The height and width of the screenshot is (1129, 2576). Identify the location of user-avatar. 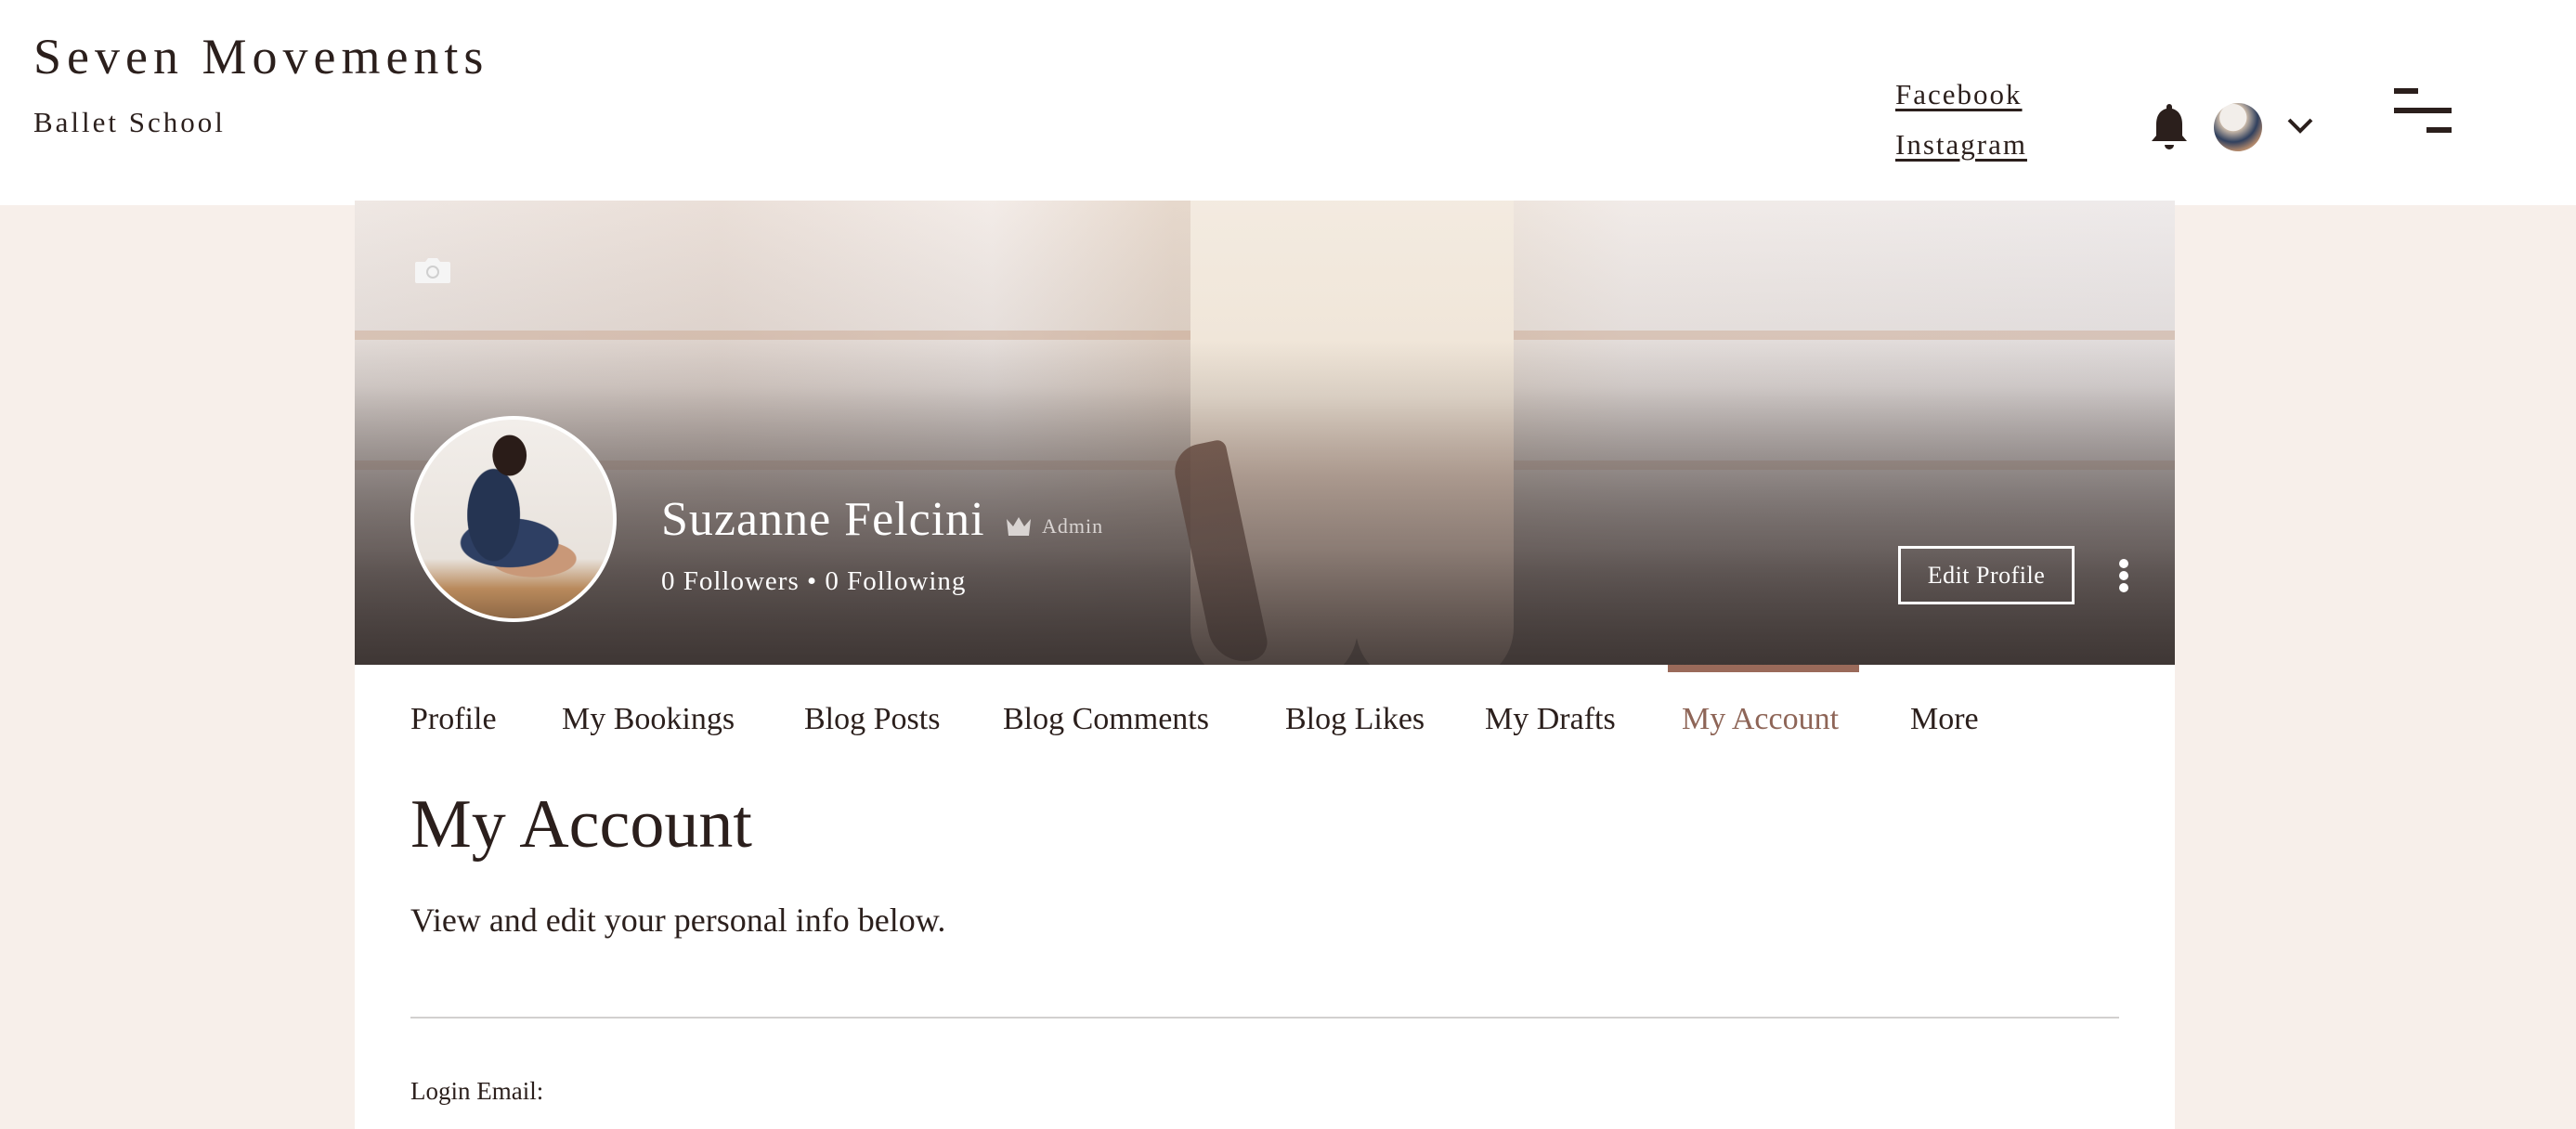
(2238, 127).